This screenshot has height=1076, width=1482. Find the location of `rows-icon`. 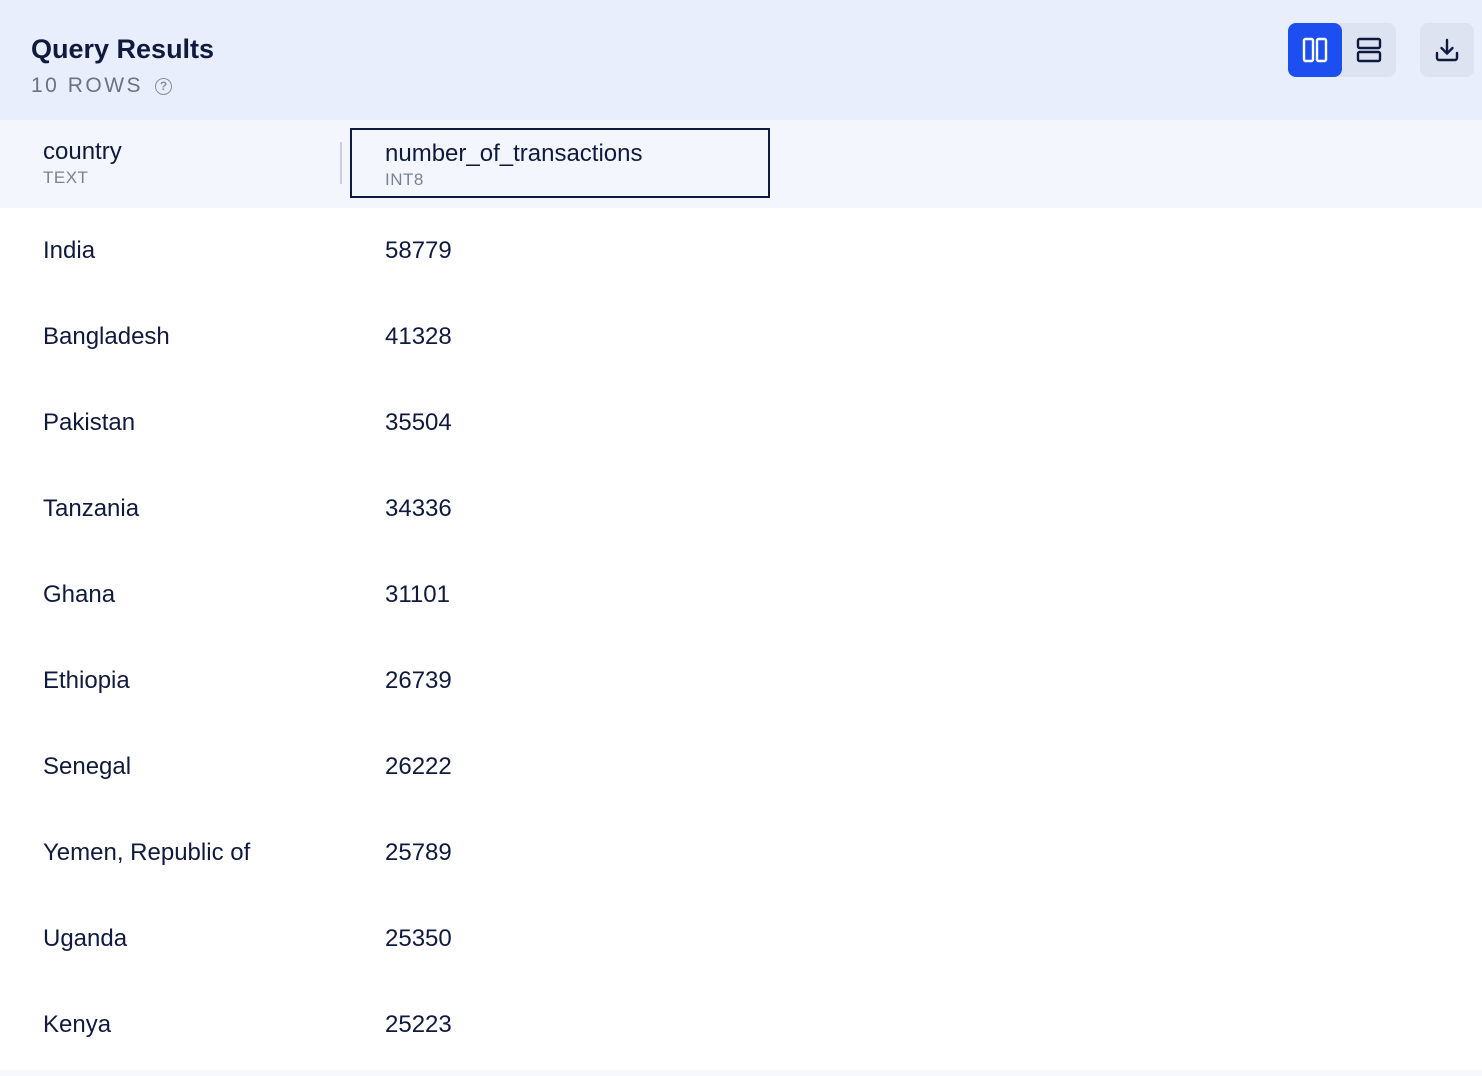

rows-icon is located at coordinates (1369, 50).